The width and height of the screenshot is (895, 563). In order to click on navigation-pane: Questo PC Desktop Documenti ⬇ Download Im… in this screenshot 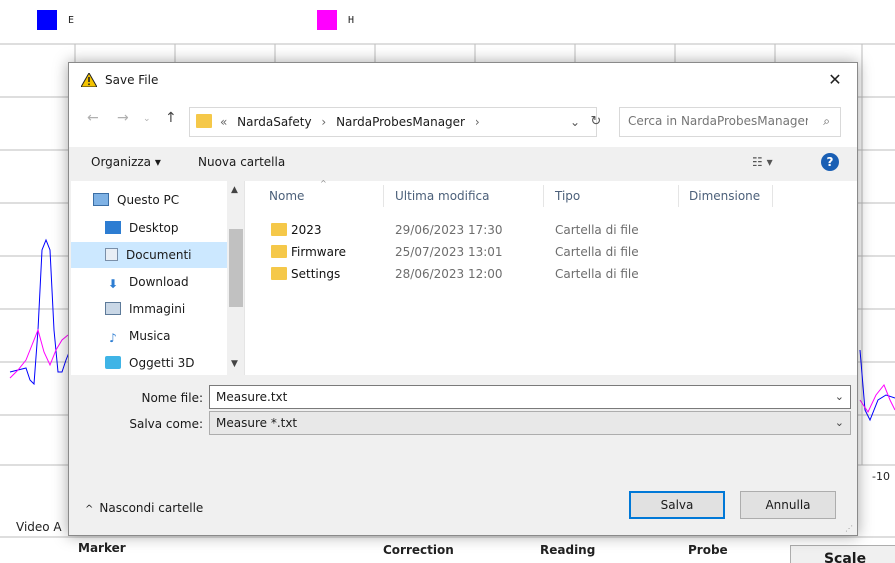, I will do `click(158, 278)`.